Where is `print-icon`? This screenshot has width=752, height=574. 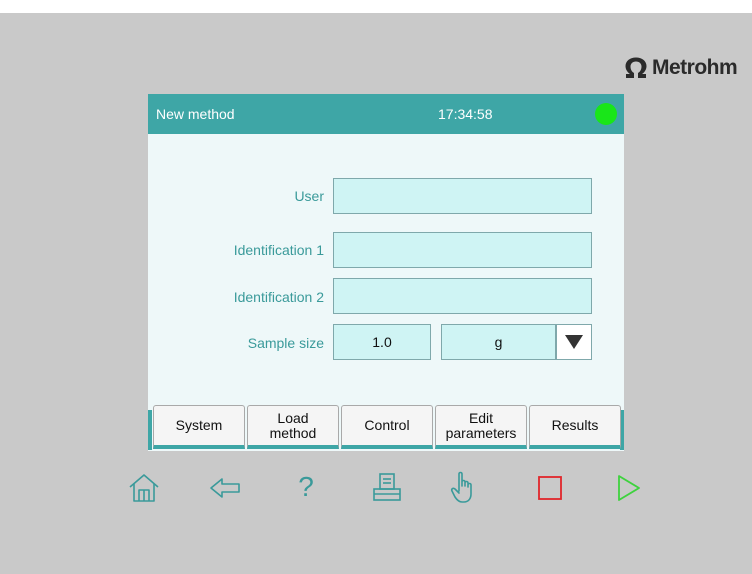 print-icon is located at coordinates (387, 487).